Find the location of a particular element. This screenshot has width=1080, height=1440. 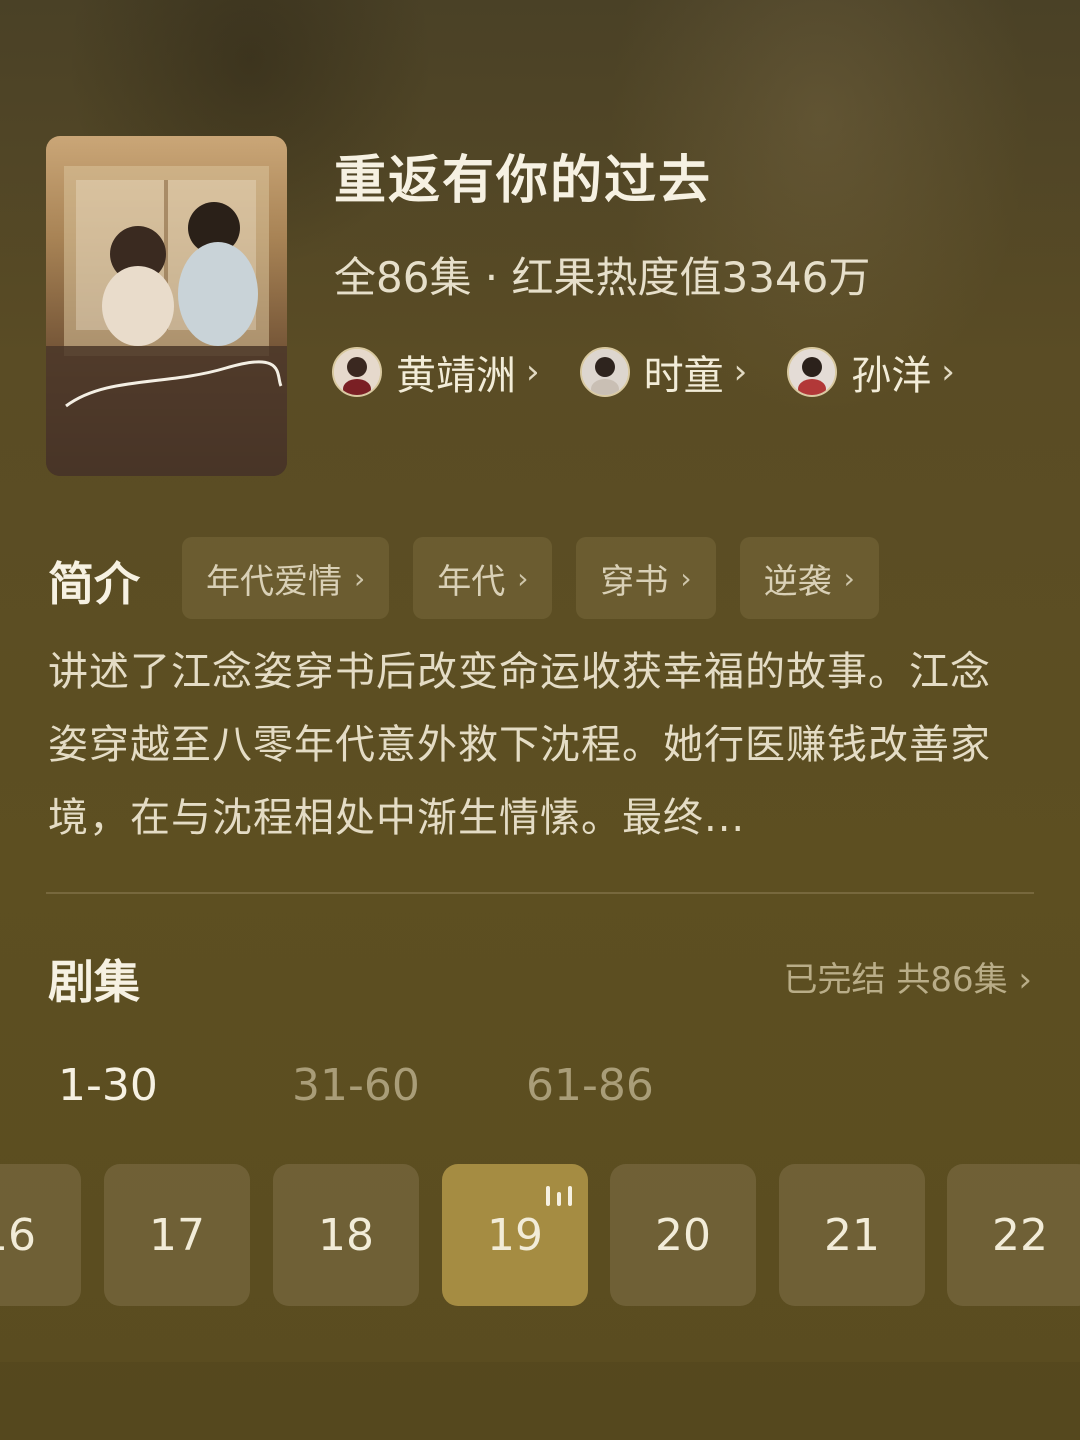

episode-number: 17 is located at coordinates (177, 1235).